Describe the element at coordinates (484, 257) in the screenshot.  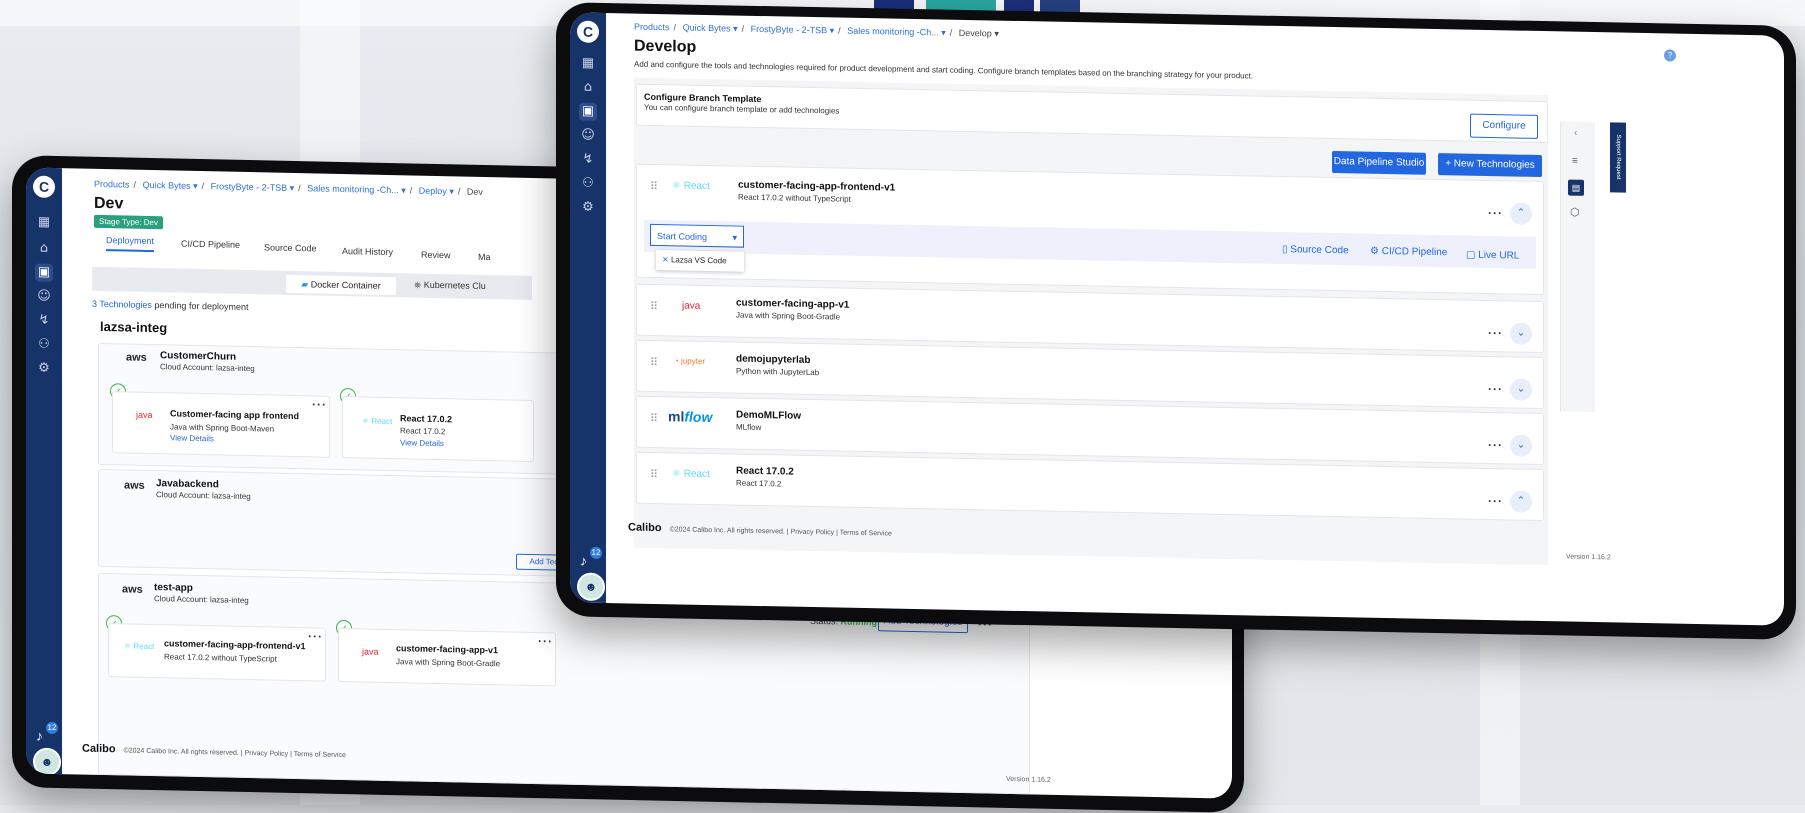
I see `tab-more: Ma` at that location.